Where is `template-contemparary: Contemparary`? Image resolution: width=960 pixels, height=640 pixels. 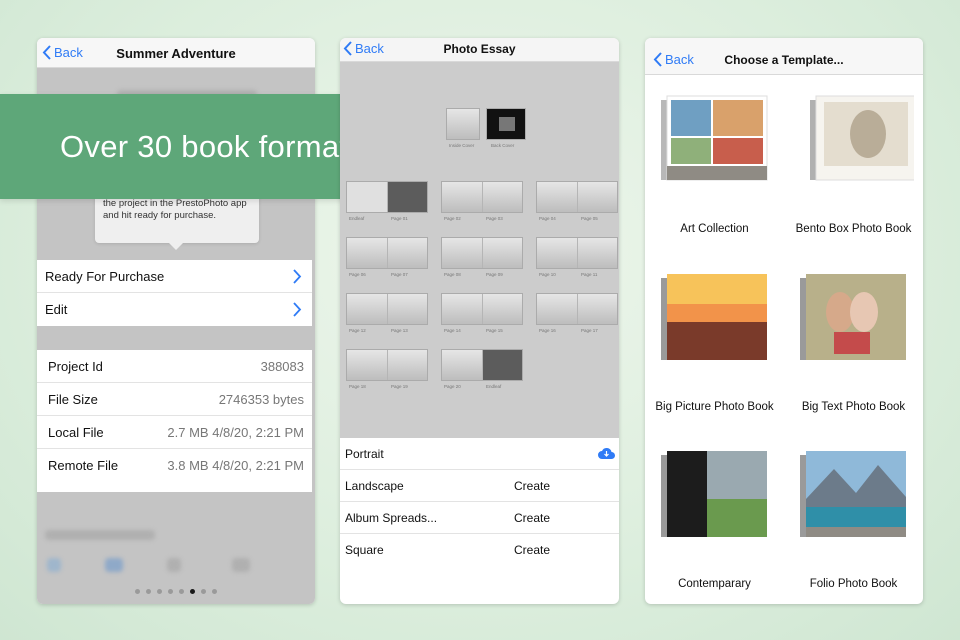
template-contemparary: Contemparary is located at coordinates (714, 524).